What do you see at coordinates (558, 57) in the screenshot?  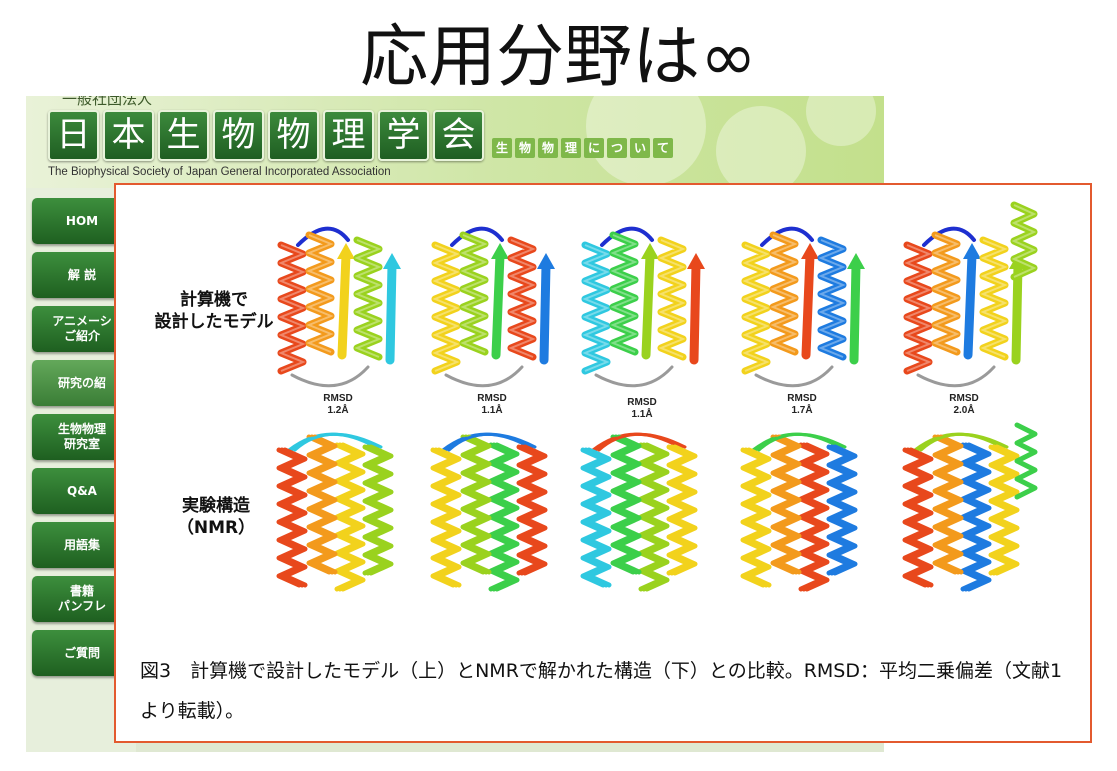 I see `slide-title: 応用分野は∞` at bounding box center [558, 57].